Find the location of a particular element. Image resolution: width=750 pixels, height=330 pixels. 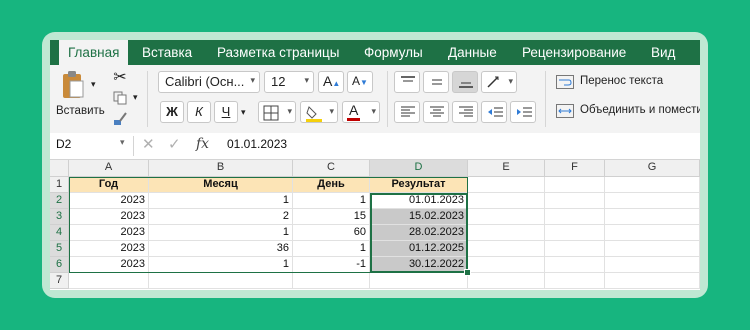

cell-f3 is located at coordinates (575, 217).